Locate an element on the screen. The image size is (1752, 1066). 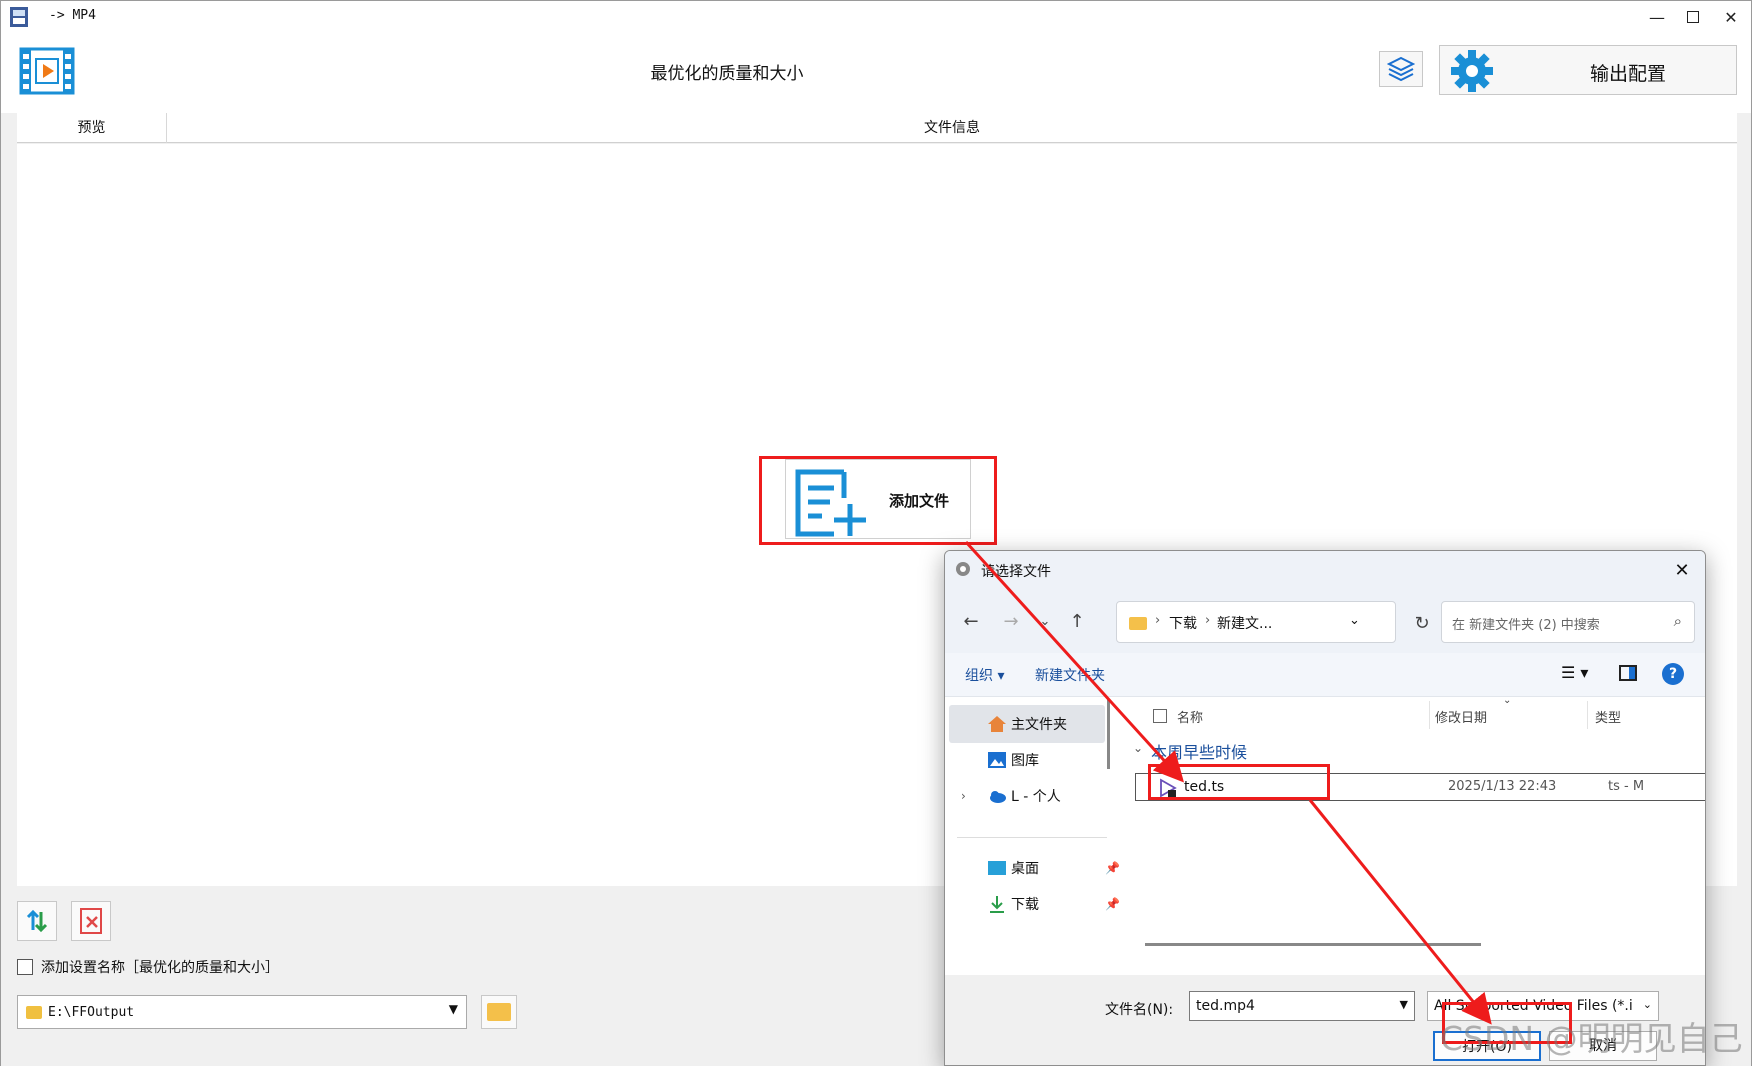
minimize-button: — is located at coordinates (1657, 17).